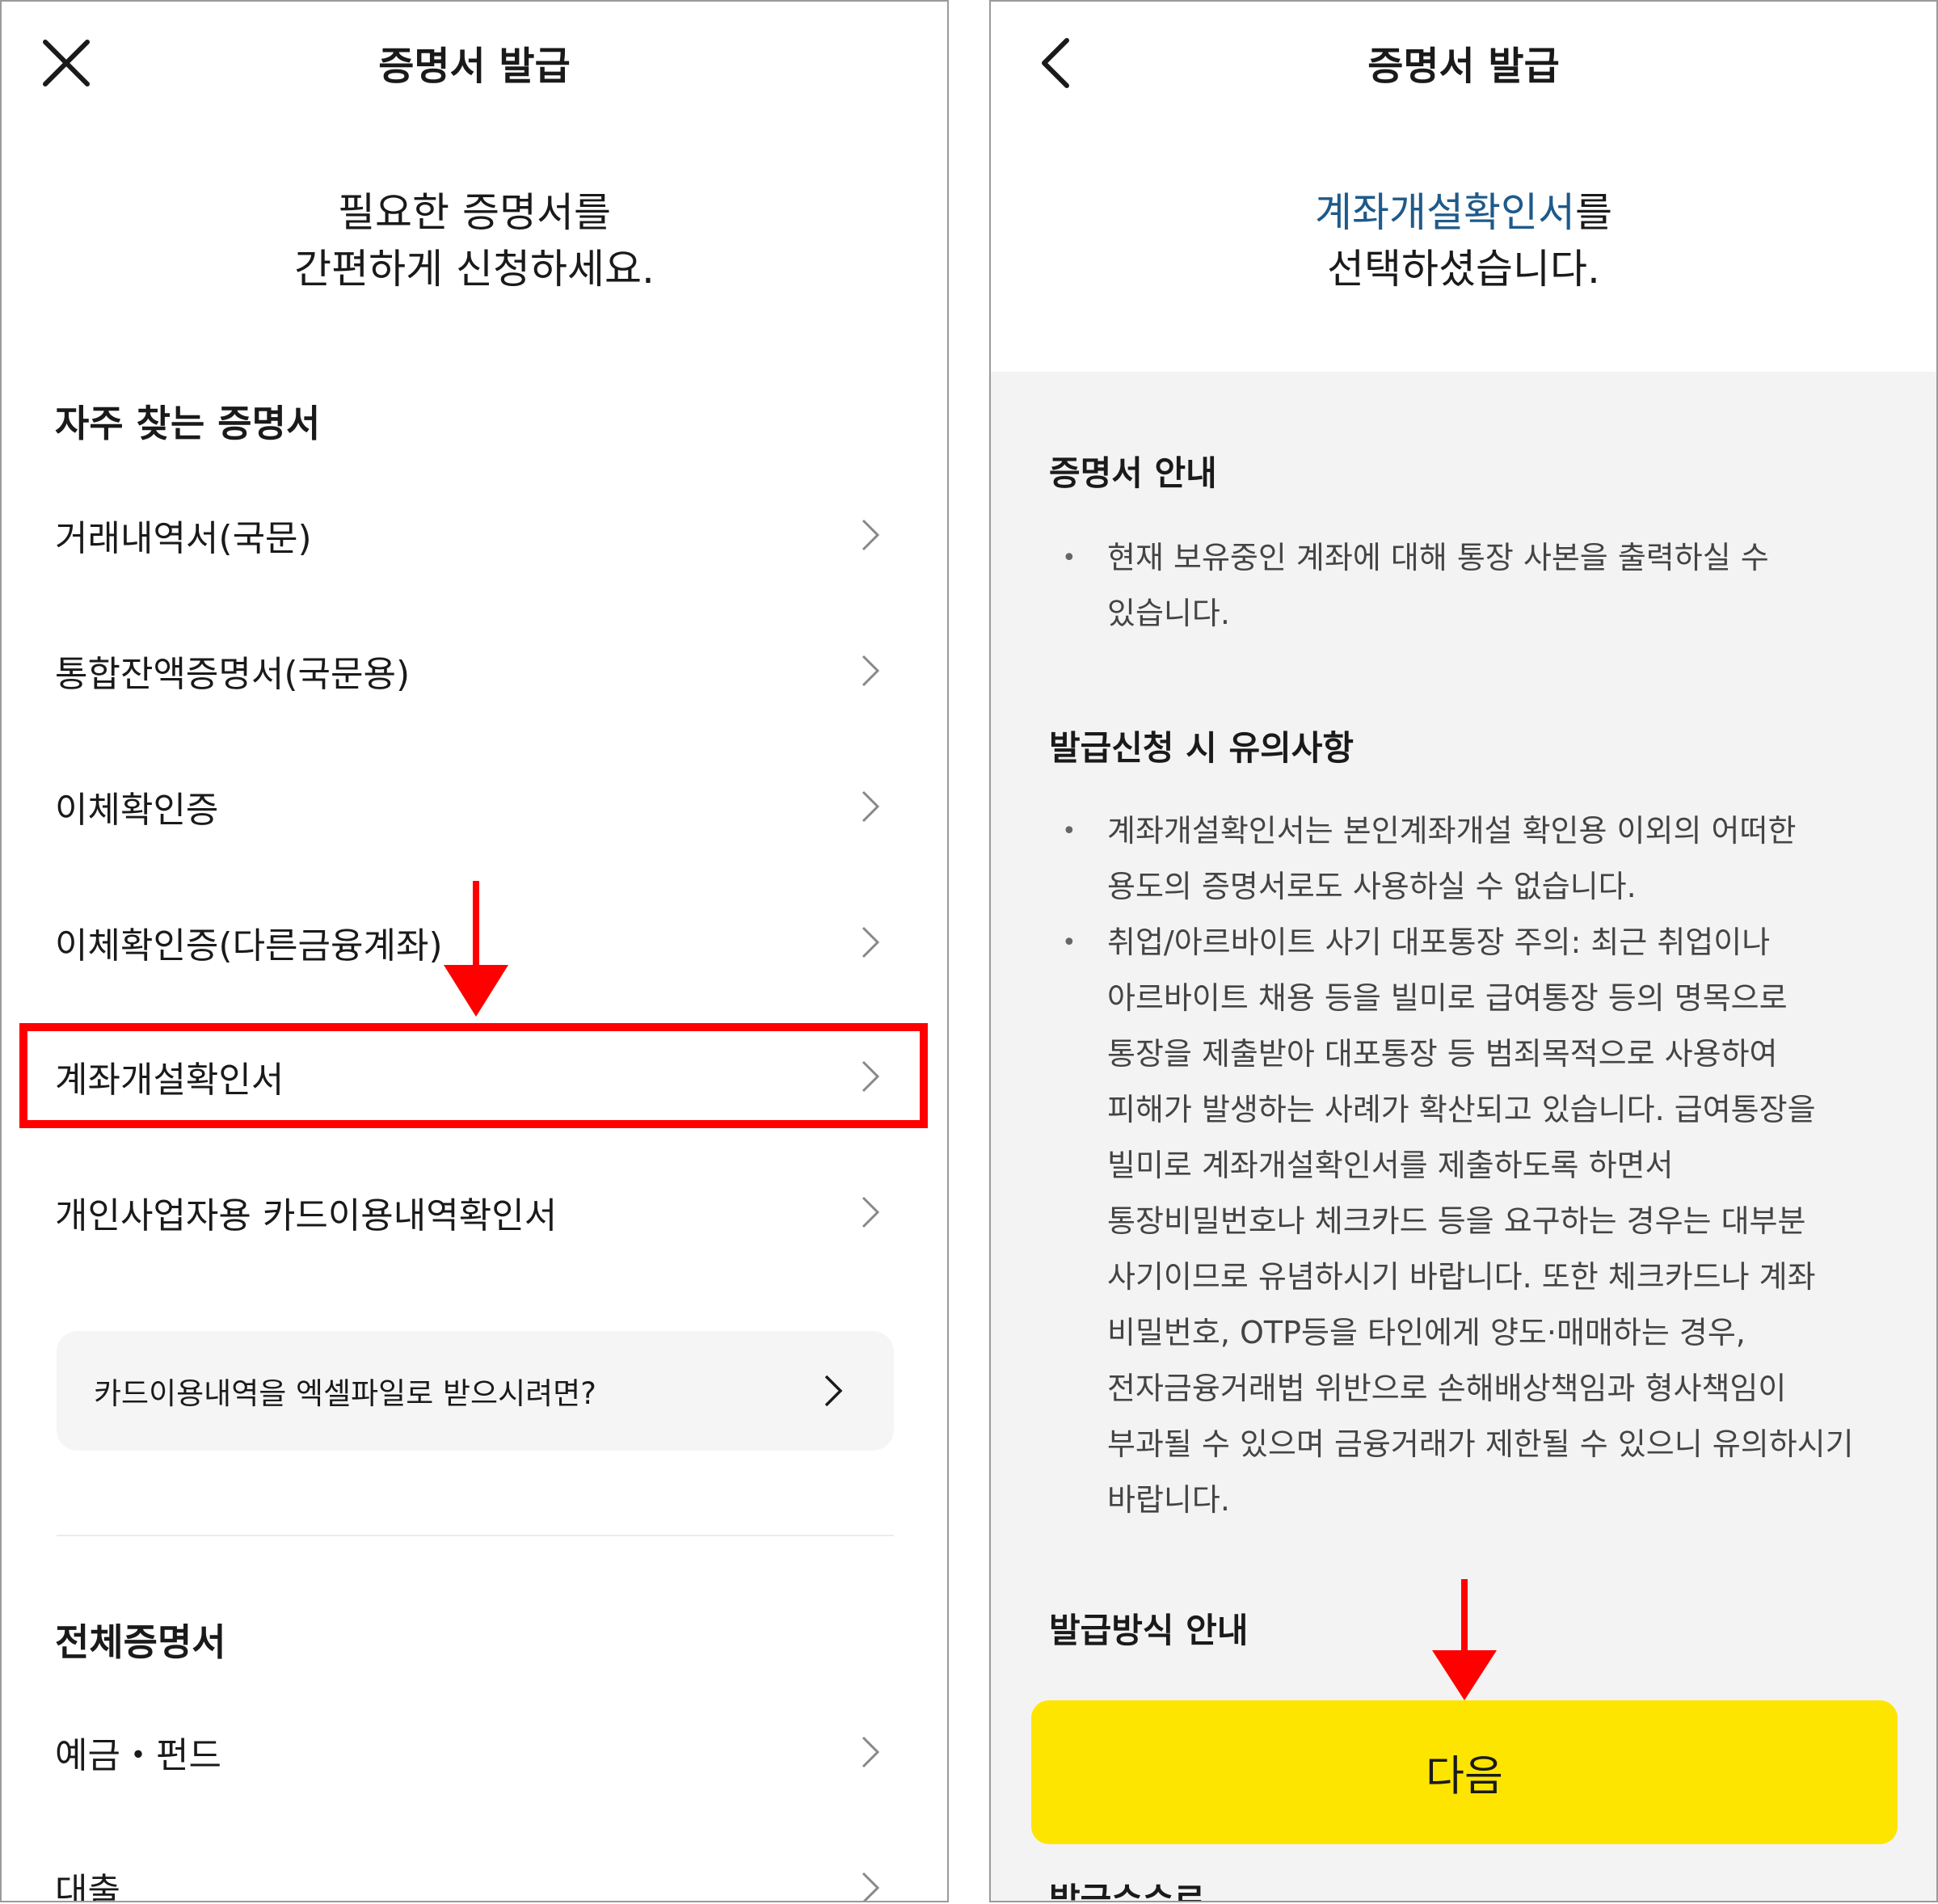 Image resolution: width=1938 pixels, height=1904 pixels. I want to click on hero-line-1: 계좌개설확인서를, so click(1463, 212).